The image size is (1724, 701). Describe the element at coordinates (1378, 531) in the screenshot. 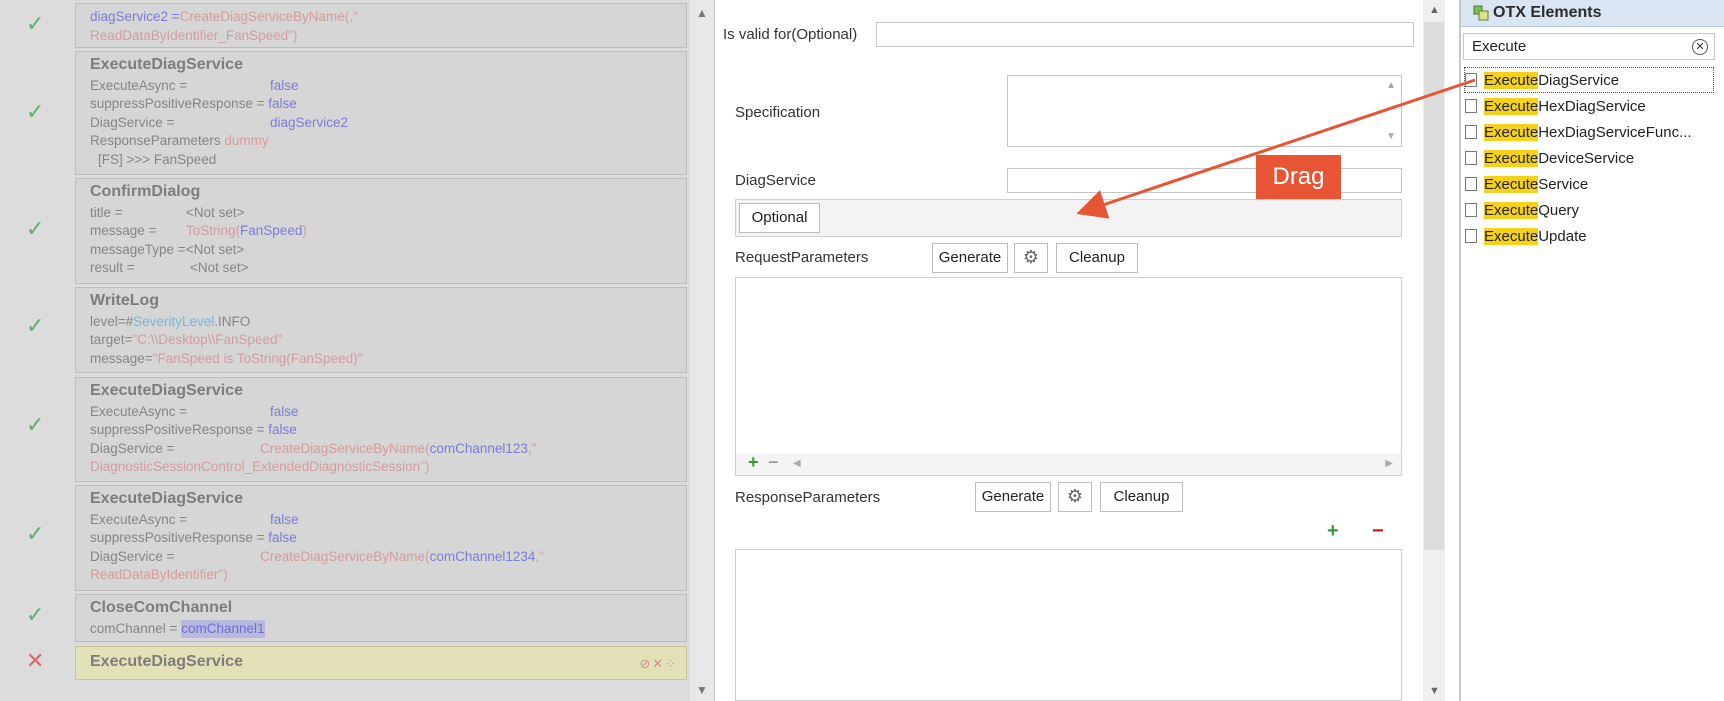

I see `remove-response-icon: −` at that location.